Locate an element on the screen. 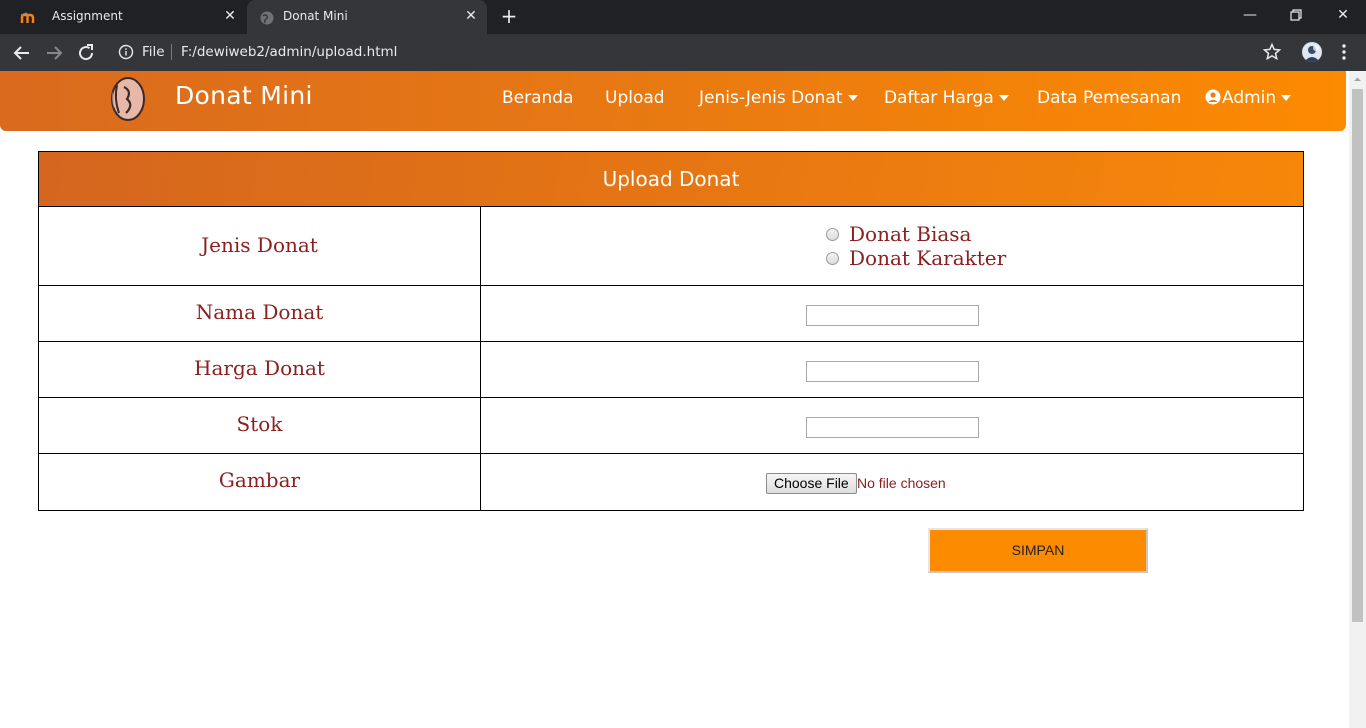 The width and height of the screenshot is (1366, 728). forward-arrow-icon is located at coordinates (54, 53).